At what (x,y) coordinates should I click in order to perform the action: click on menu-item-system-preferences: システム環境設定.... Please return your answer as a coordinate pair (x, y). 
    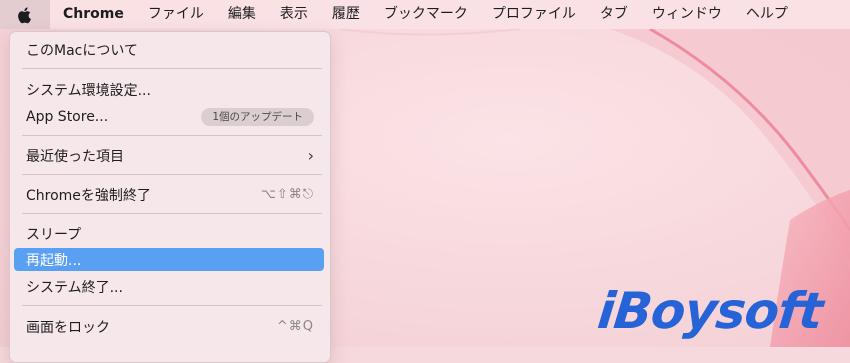
    Looking at the image, I should click on (169, 89).